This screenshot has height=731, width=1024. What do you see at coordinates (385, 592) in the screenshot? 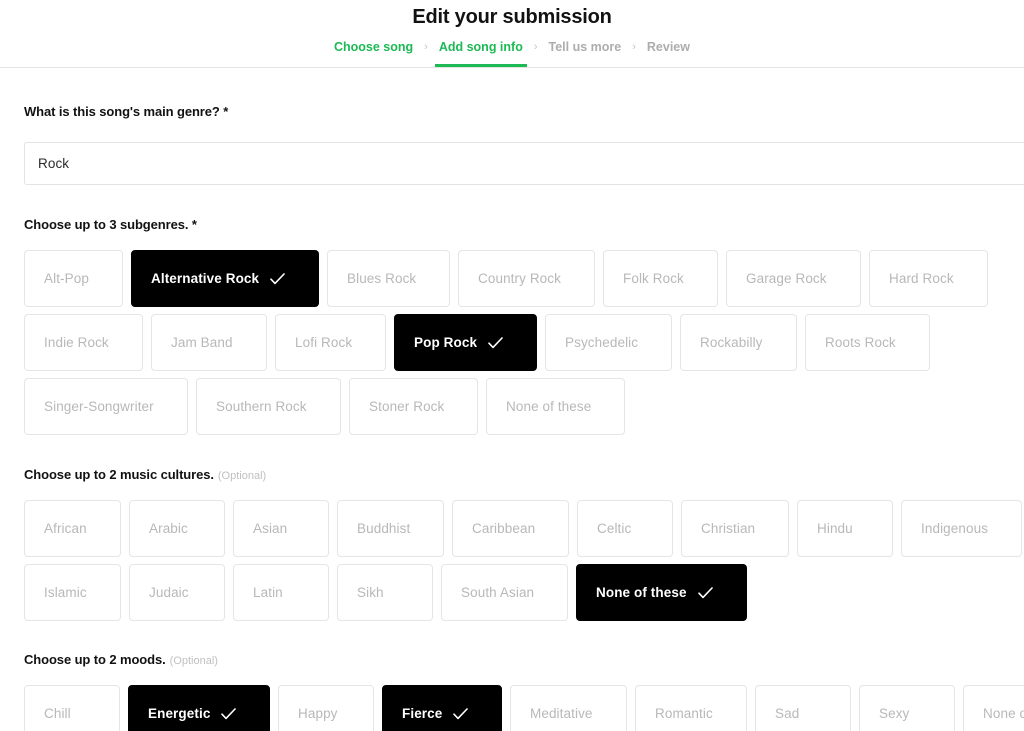
I see `chip-sikh: Sikh` at bounding box center [385, 592].